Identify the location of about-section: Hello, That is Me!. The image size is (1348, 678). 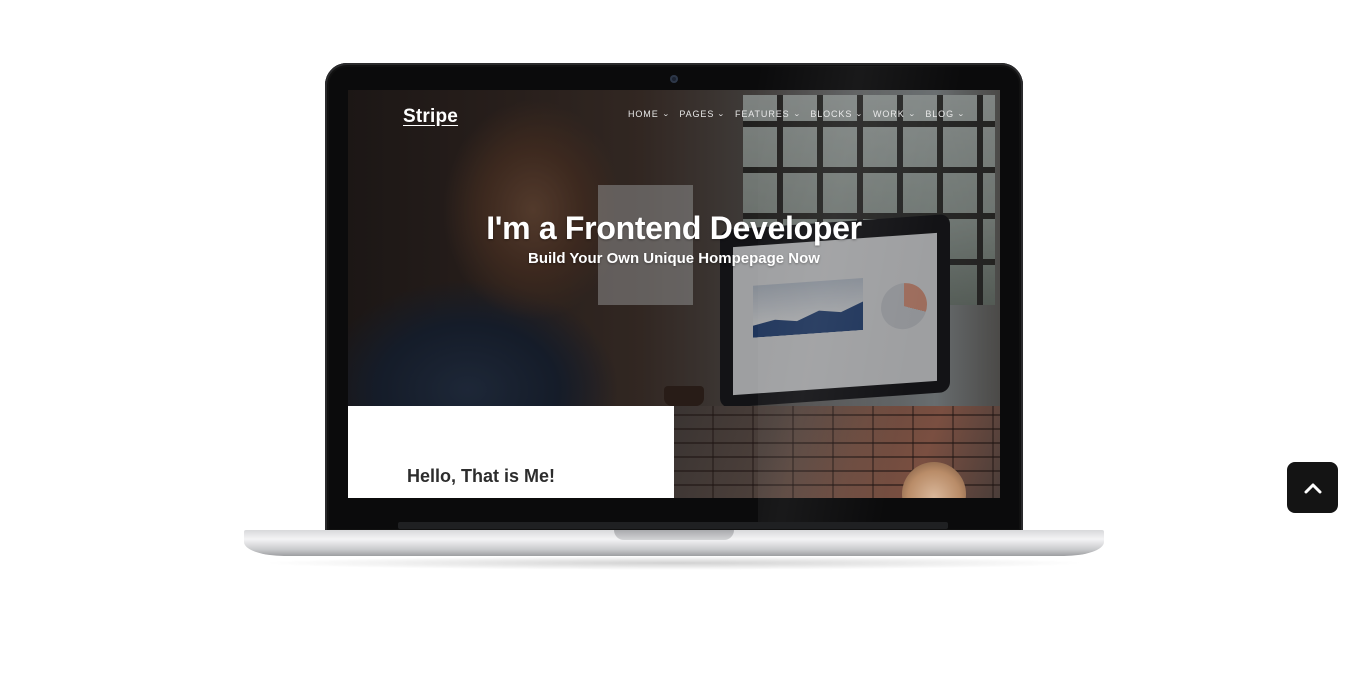
(511, 452).